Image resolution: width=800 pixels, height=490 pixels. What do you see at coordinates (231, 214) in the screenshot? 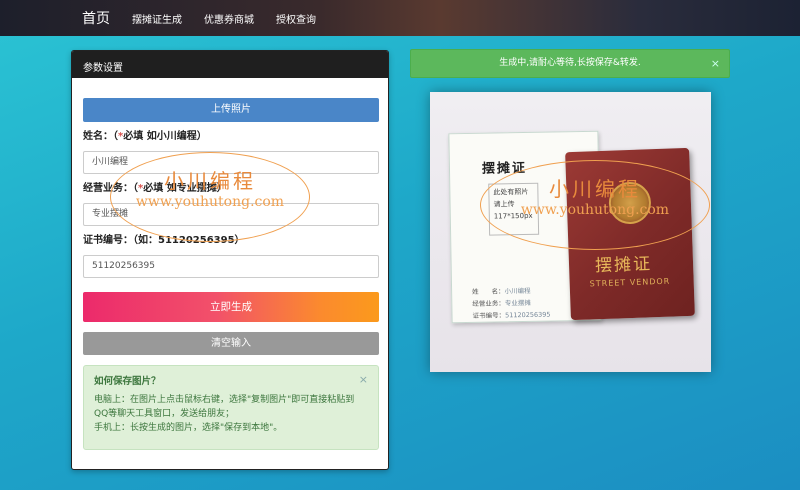
I see `business-input: 专业摆摊` at bounding box center [231, 214].